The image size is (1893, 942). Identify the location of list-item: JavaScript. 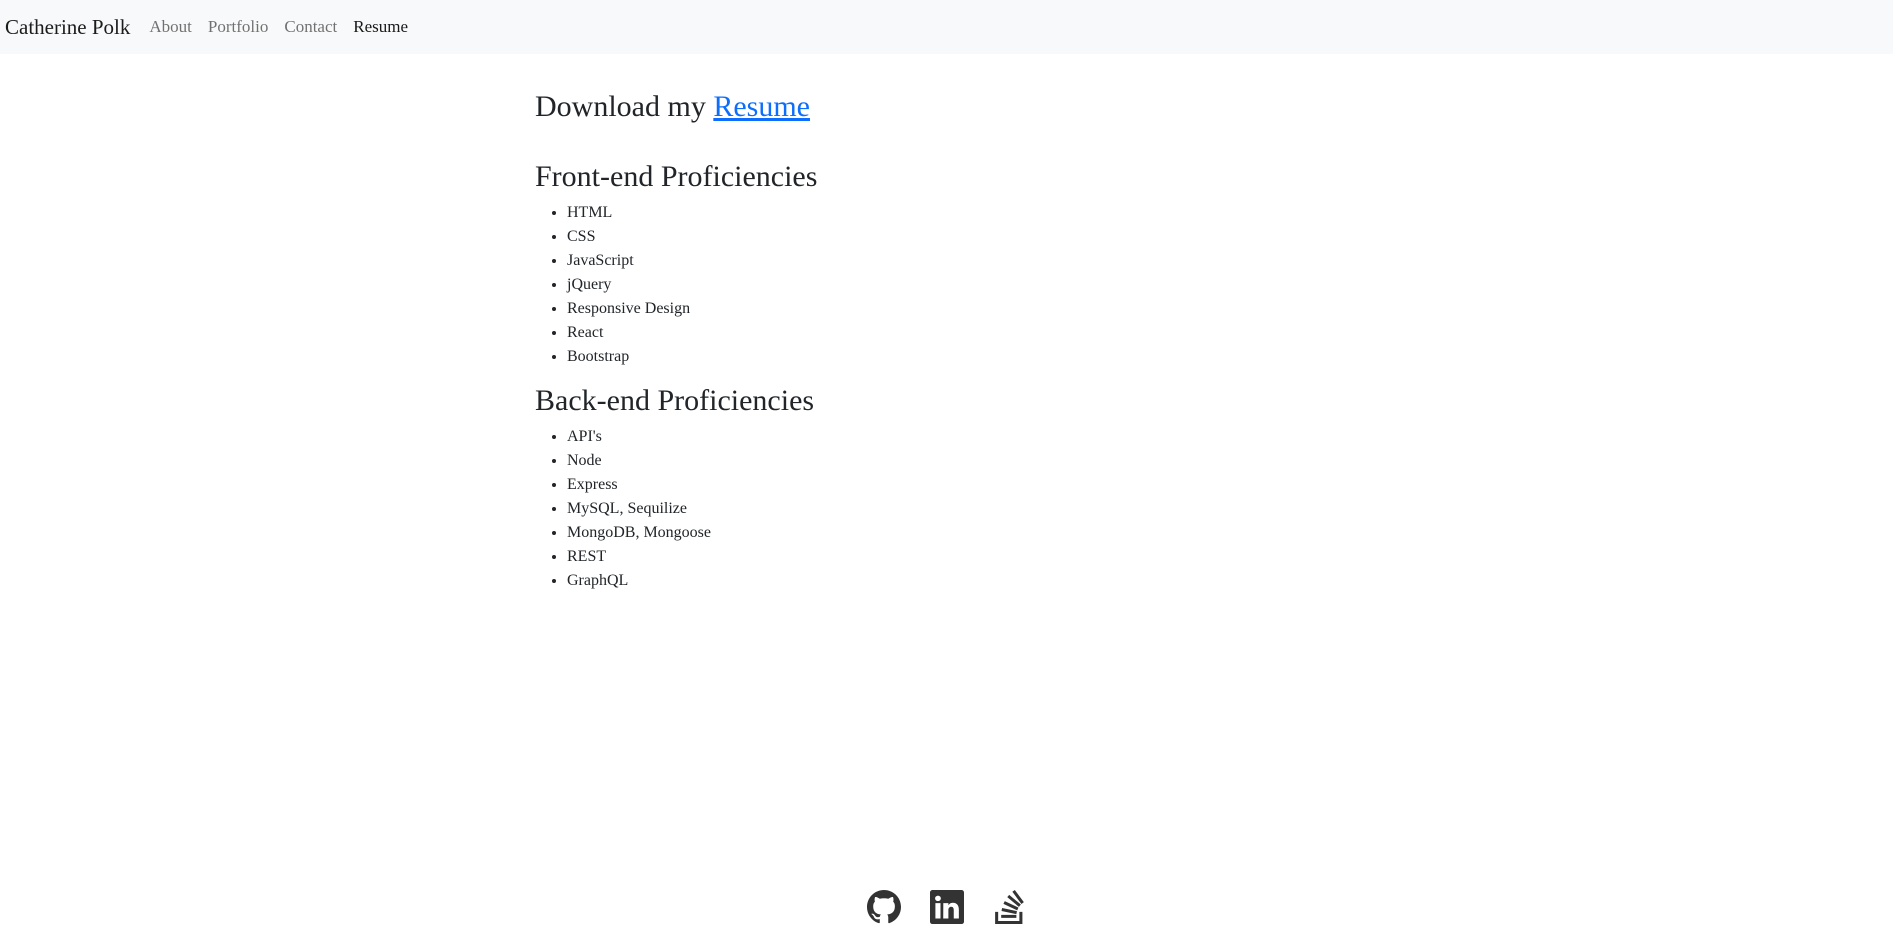
(951, 261).